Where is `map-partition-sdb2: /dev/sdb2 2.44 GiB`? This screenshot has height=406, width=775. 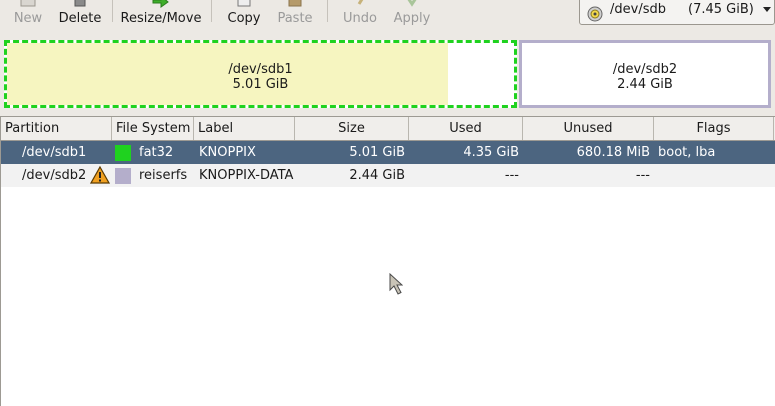
map-partition-sdb2: /dev/sdb2 2.44 GiB is located at coordinates (645, 74).